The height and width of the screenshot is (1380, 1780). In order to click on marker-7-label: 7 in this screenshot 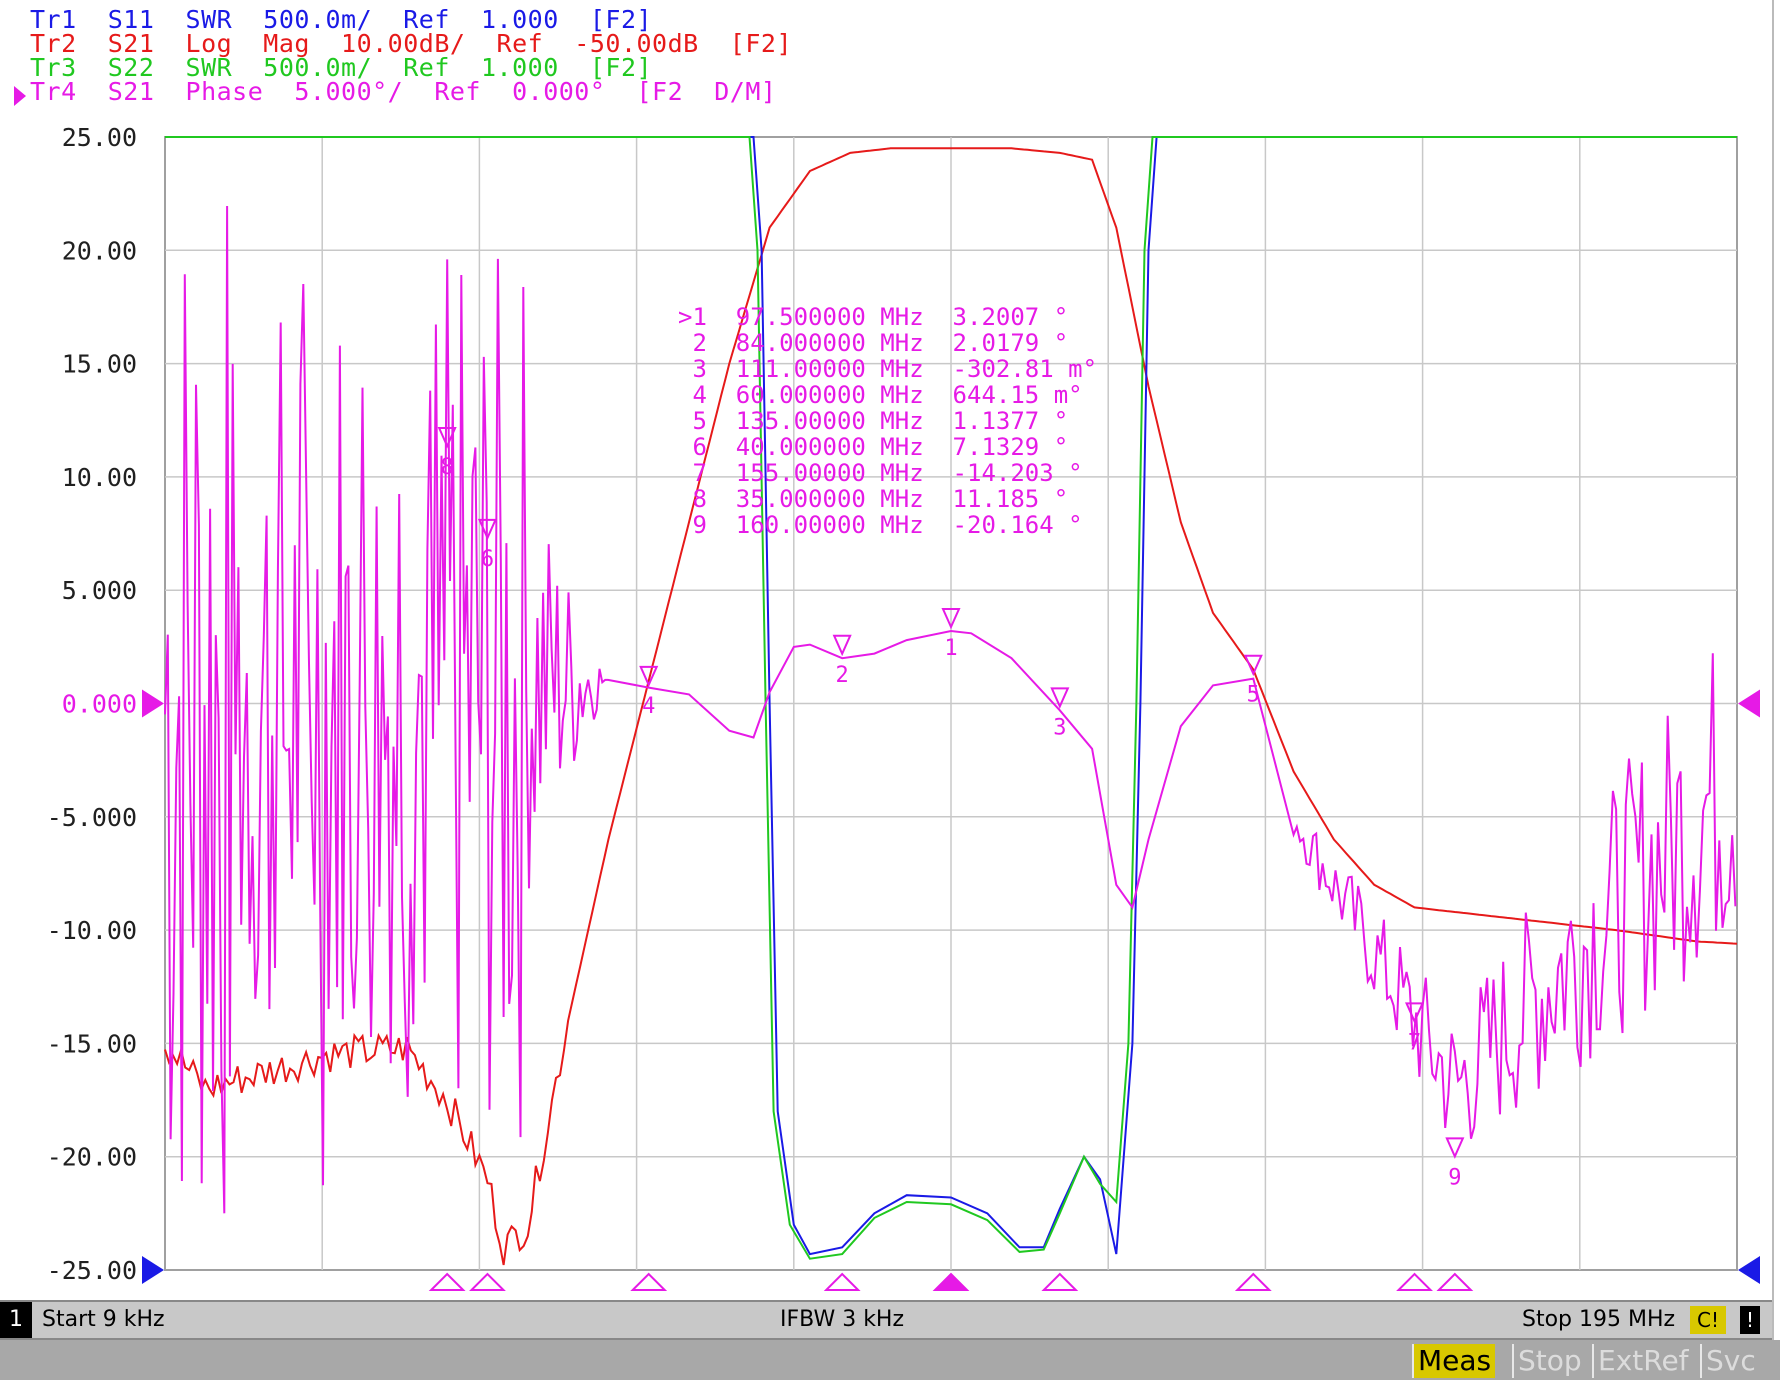, I will do `click(1414, 1042)`.